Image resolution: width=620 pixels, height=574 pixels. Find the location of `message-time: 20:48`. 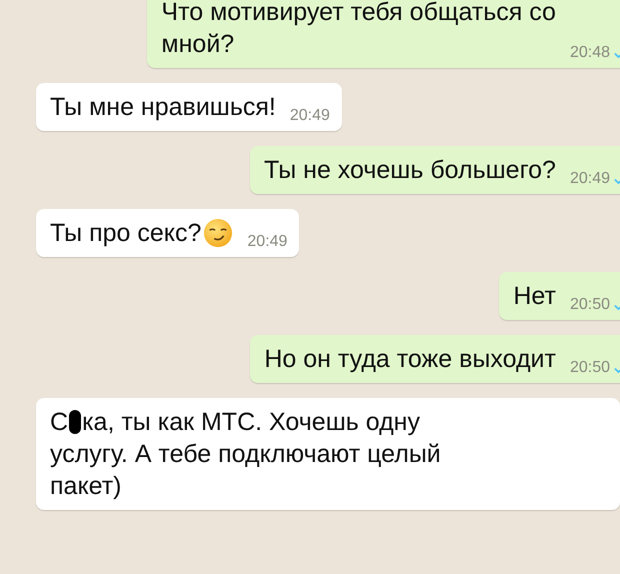

message-time: 20:48 is located at coordinates (590, 53).